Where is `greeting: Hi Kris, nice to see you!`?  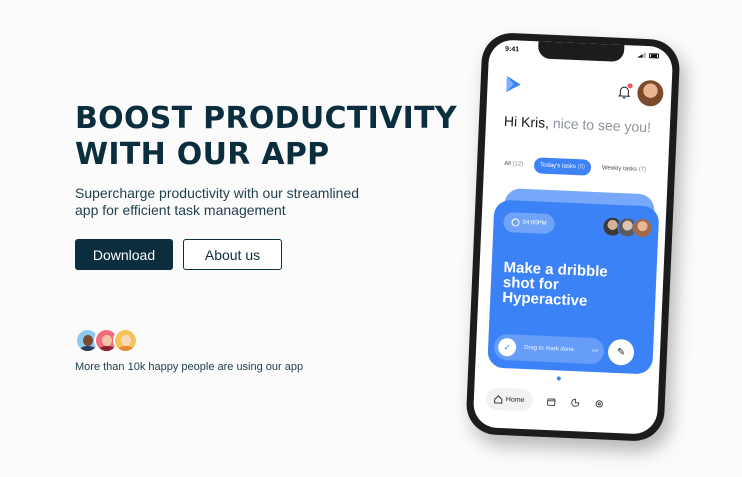
greeting: Hi Kris, nice to see you! is located at coordinates (579, 124).